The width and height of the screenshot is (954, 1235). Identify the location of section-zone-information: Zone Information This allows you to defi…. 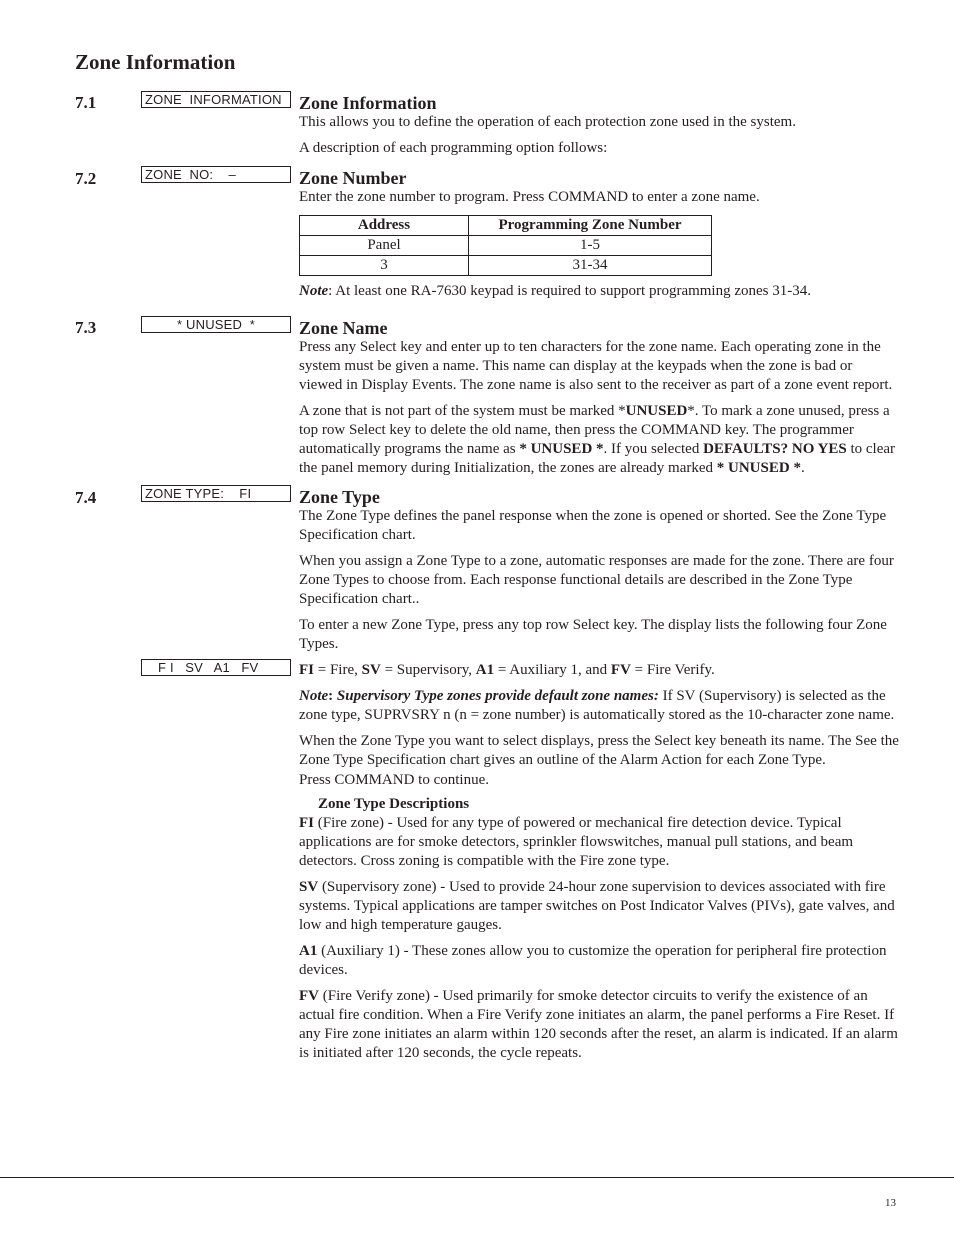
(599, 129).